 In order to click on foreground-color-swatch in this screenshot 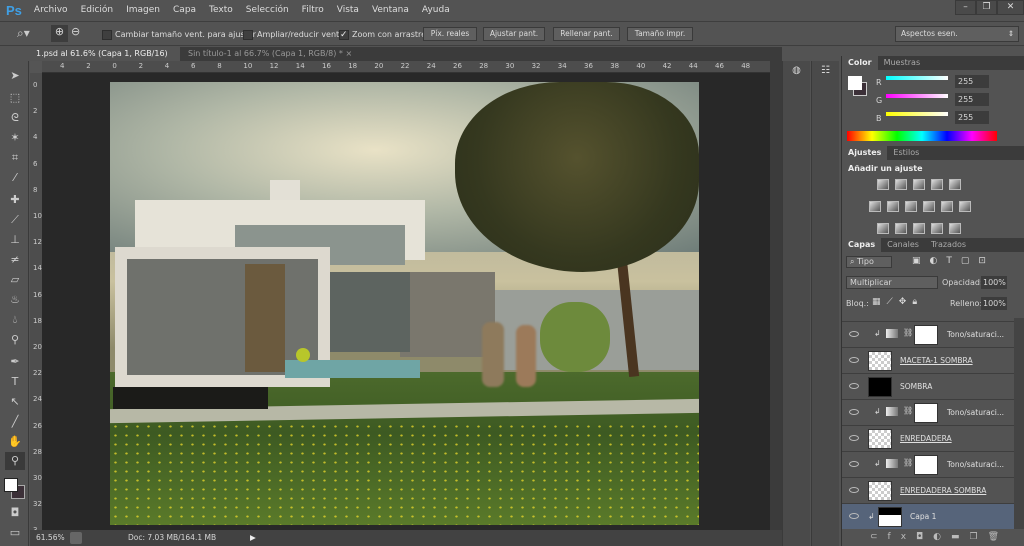, I will do `click(11, 485)`.